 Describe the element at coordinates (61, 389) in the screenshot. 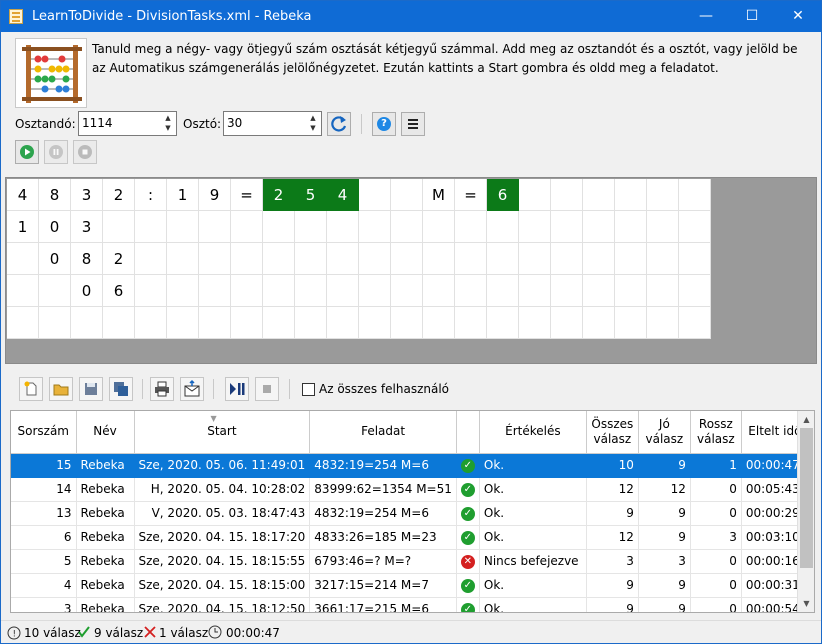

I see `open-folder-button` at that location.